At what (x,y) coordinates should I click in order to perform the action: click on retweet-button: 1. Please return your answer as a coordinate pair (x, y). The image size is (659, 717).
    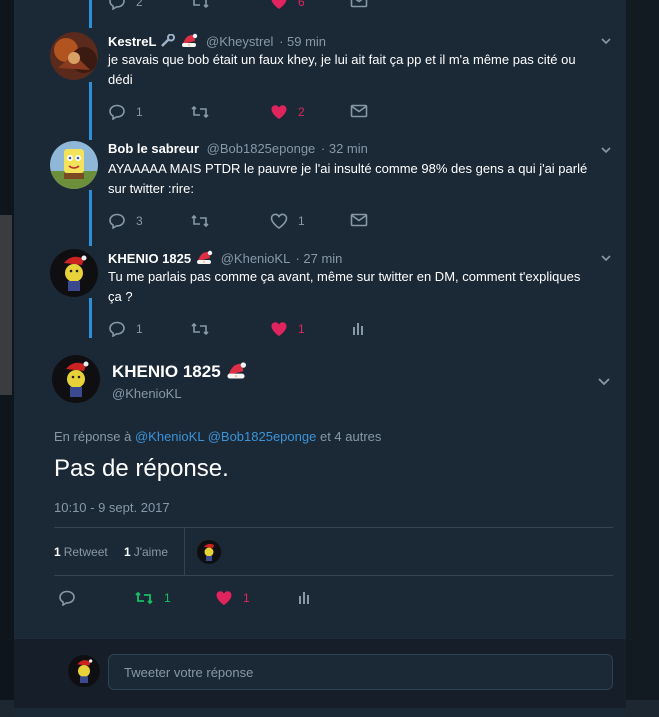
    Looking at the image, I should click on (152, 598).